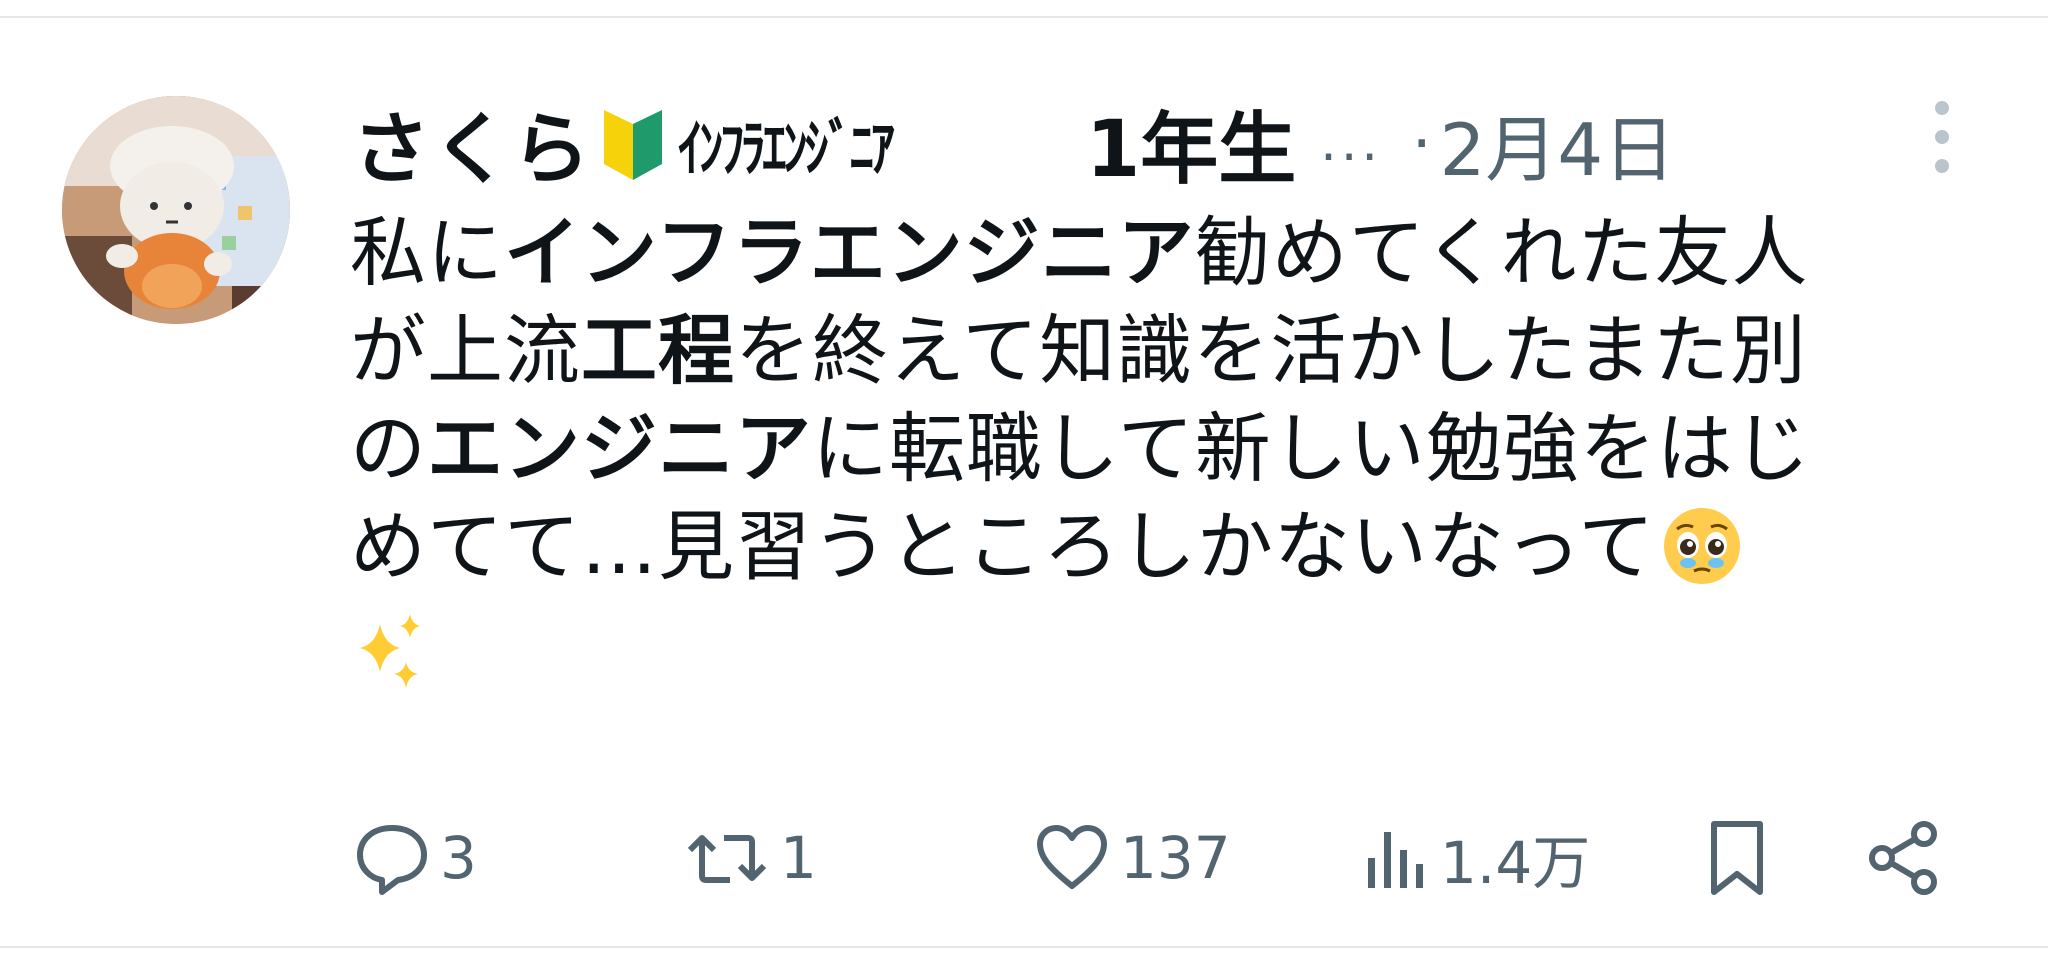  I want to click on body-highlight: 工程, so click(658, 350).